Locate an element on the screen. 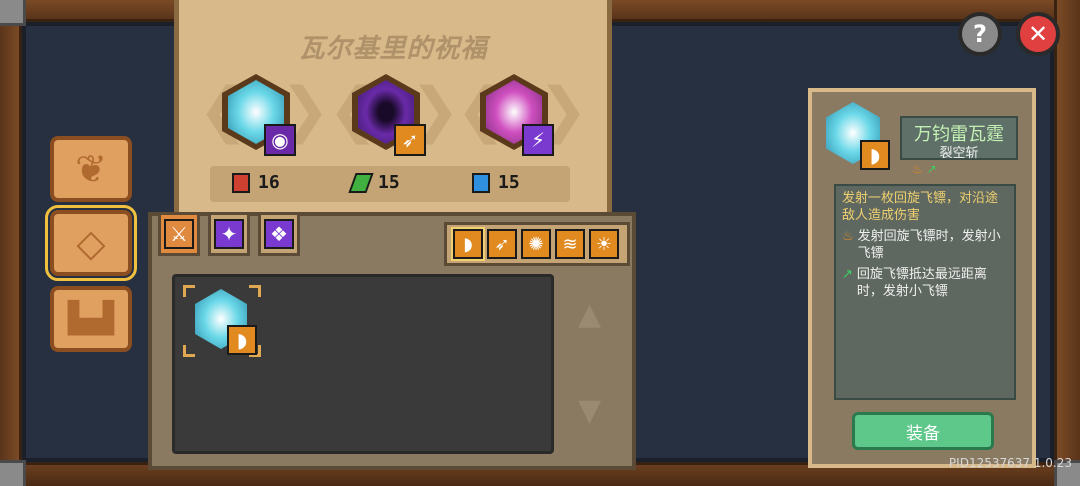  detail-title-box: 万钧雷瓦霆 裂空斩 is located at coordinates (959, 138).